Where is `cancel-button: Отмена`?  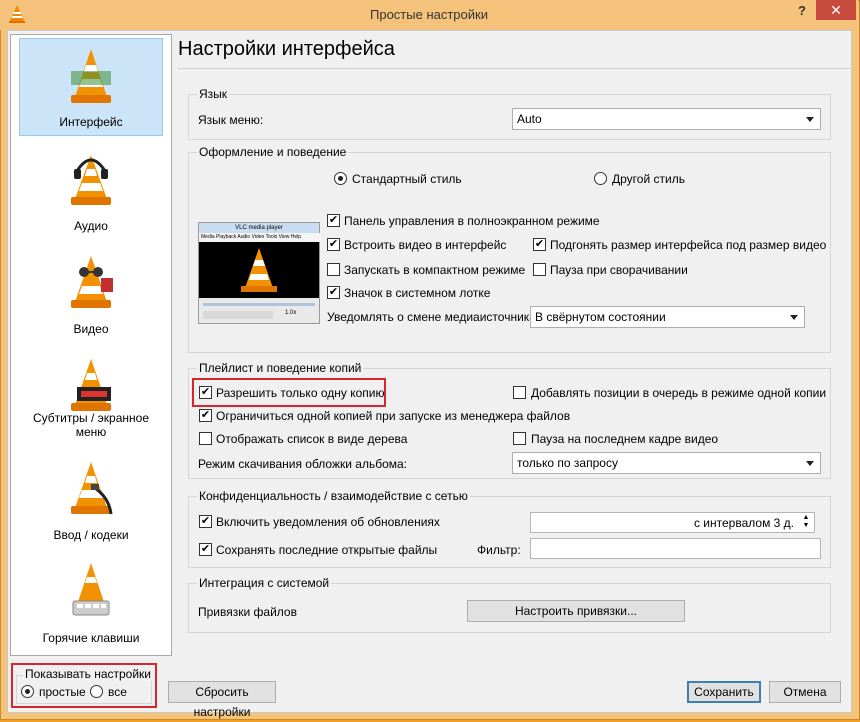
cancel-button: Отмена is located at coordinates (805, 692).